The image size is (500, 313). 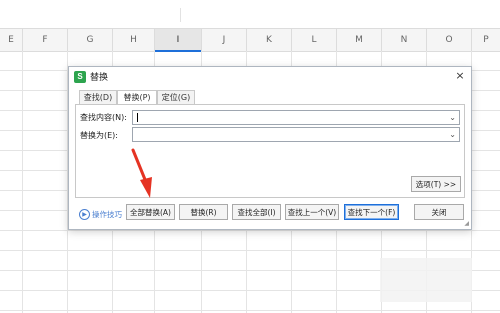 I want to click on column-header-f: F, so click(x=45, y=40).